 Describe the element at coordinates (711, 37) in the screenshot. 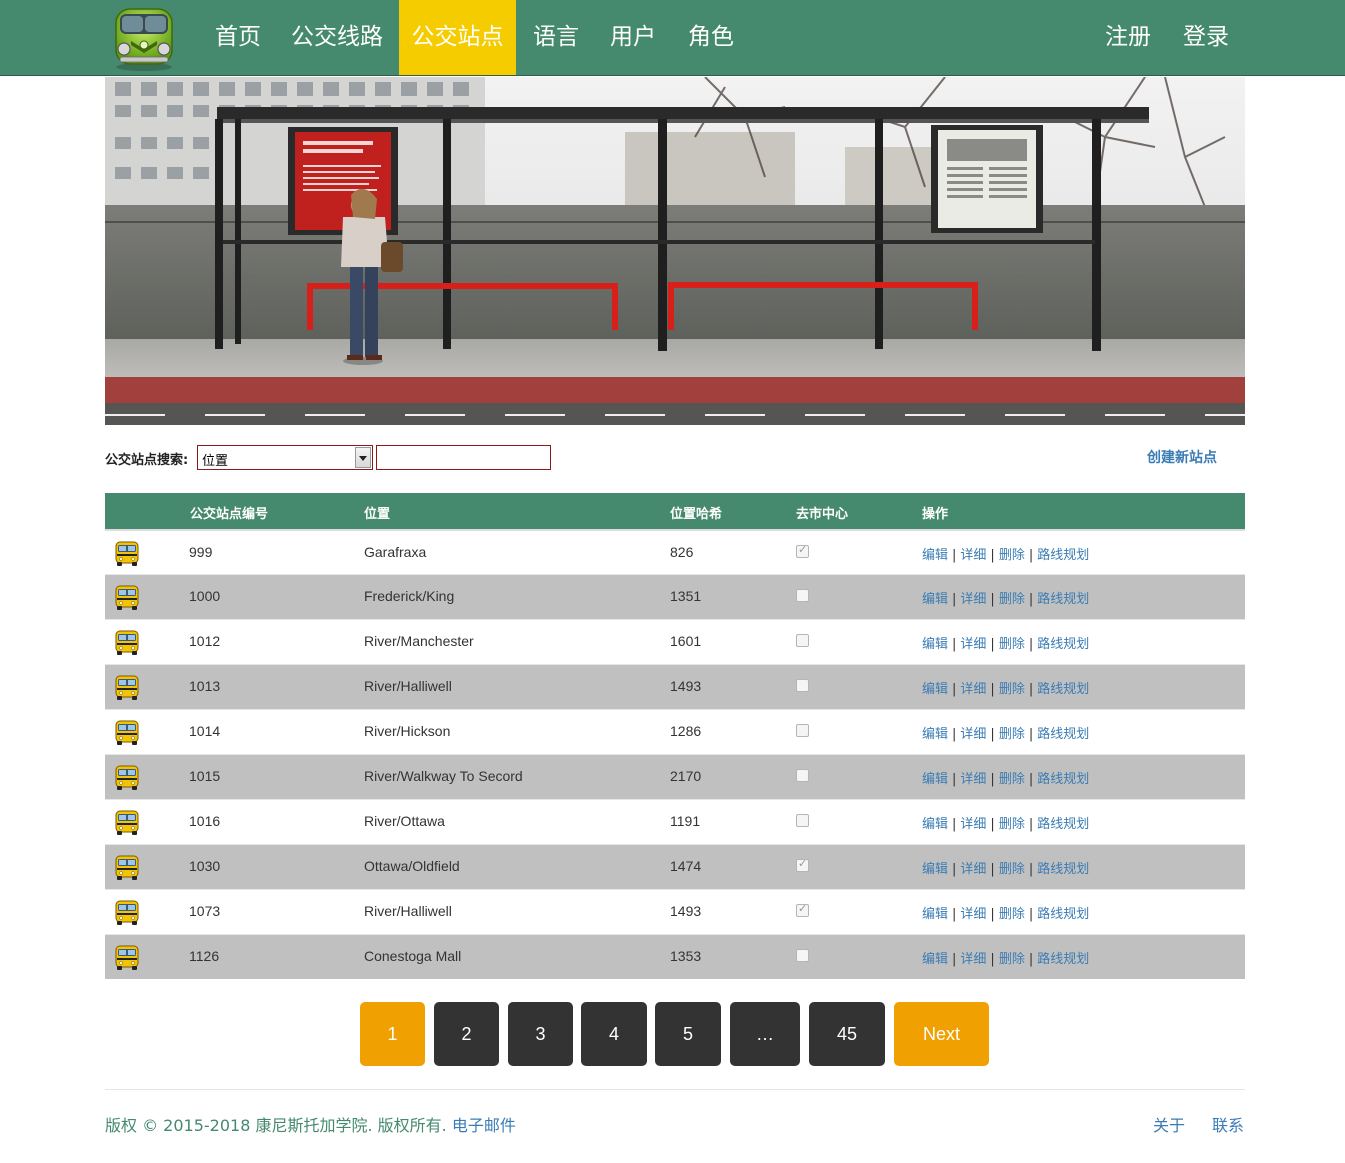

I see `nav-roles: 角色` at that location.